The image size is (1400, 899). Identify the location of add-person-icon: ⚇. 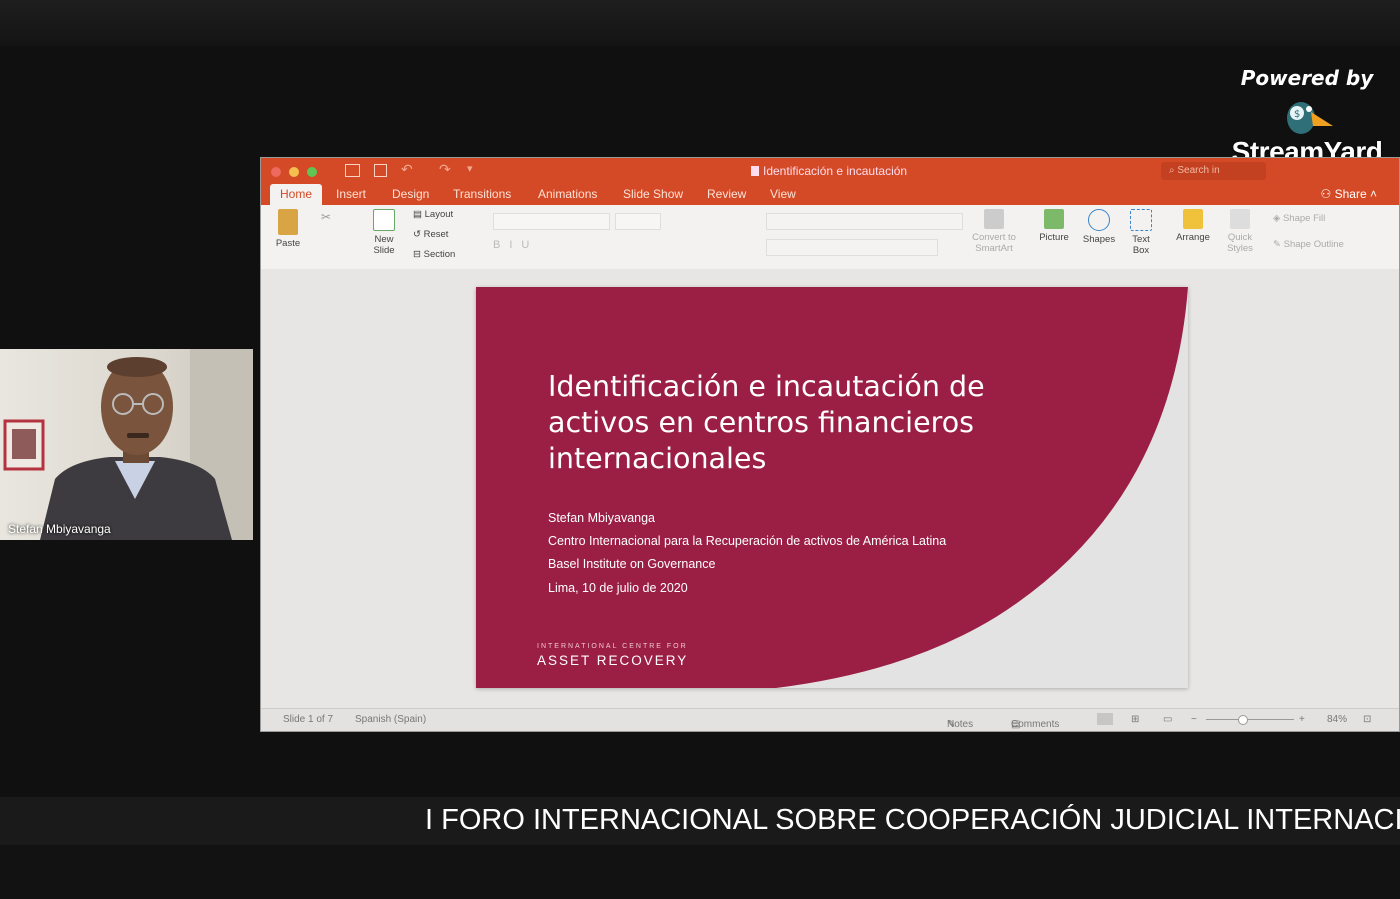
(1327, 194).